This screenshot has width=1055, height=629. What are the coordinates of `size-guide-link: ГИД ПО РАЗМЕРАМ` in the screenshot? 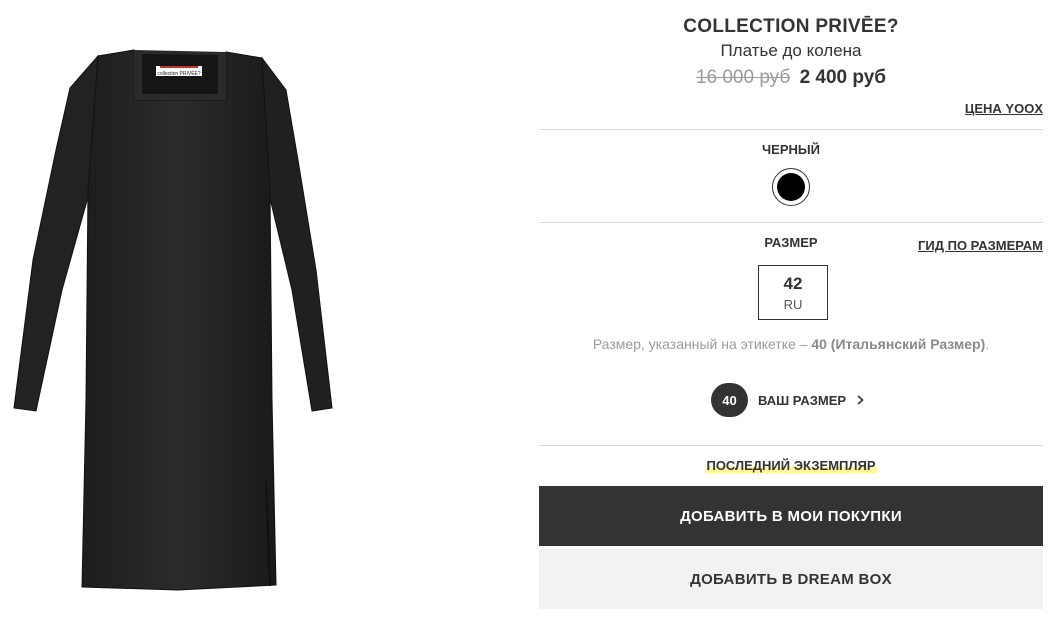 It's located at (980, 245).